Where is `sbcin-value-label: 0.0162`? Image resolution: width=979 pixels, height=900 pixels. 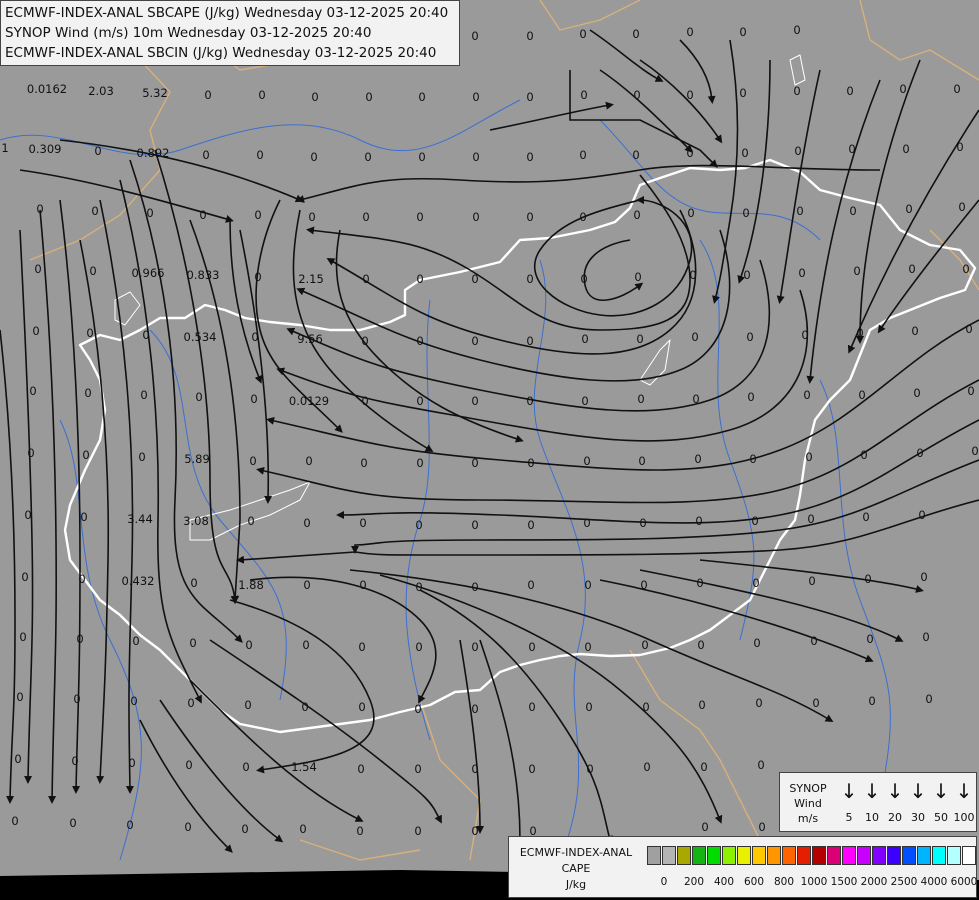 sbcin-value-label: 0.0162 is located at coordinates (47, 89).